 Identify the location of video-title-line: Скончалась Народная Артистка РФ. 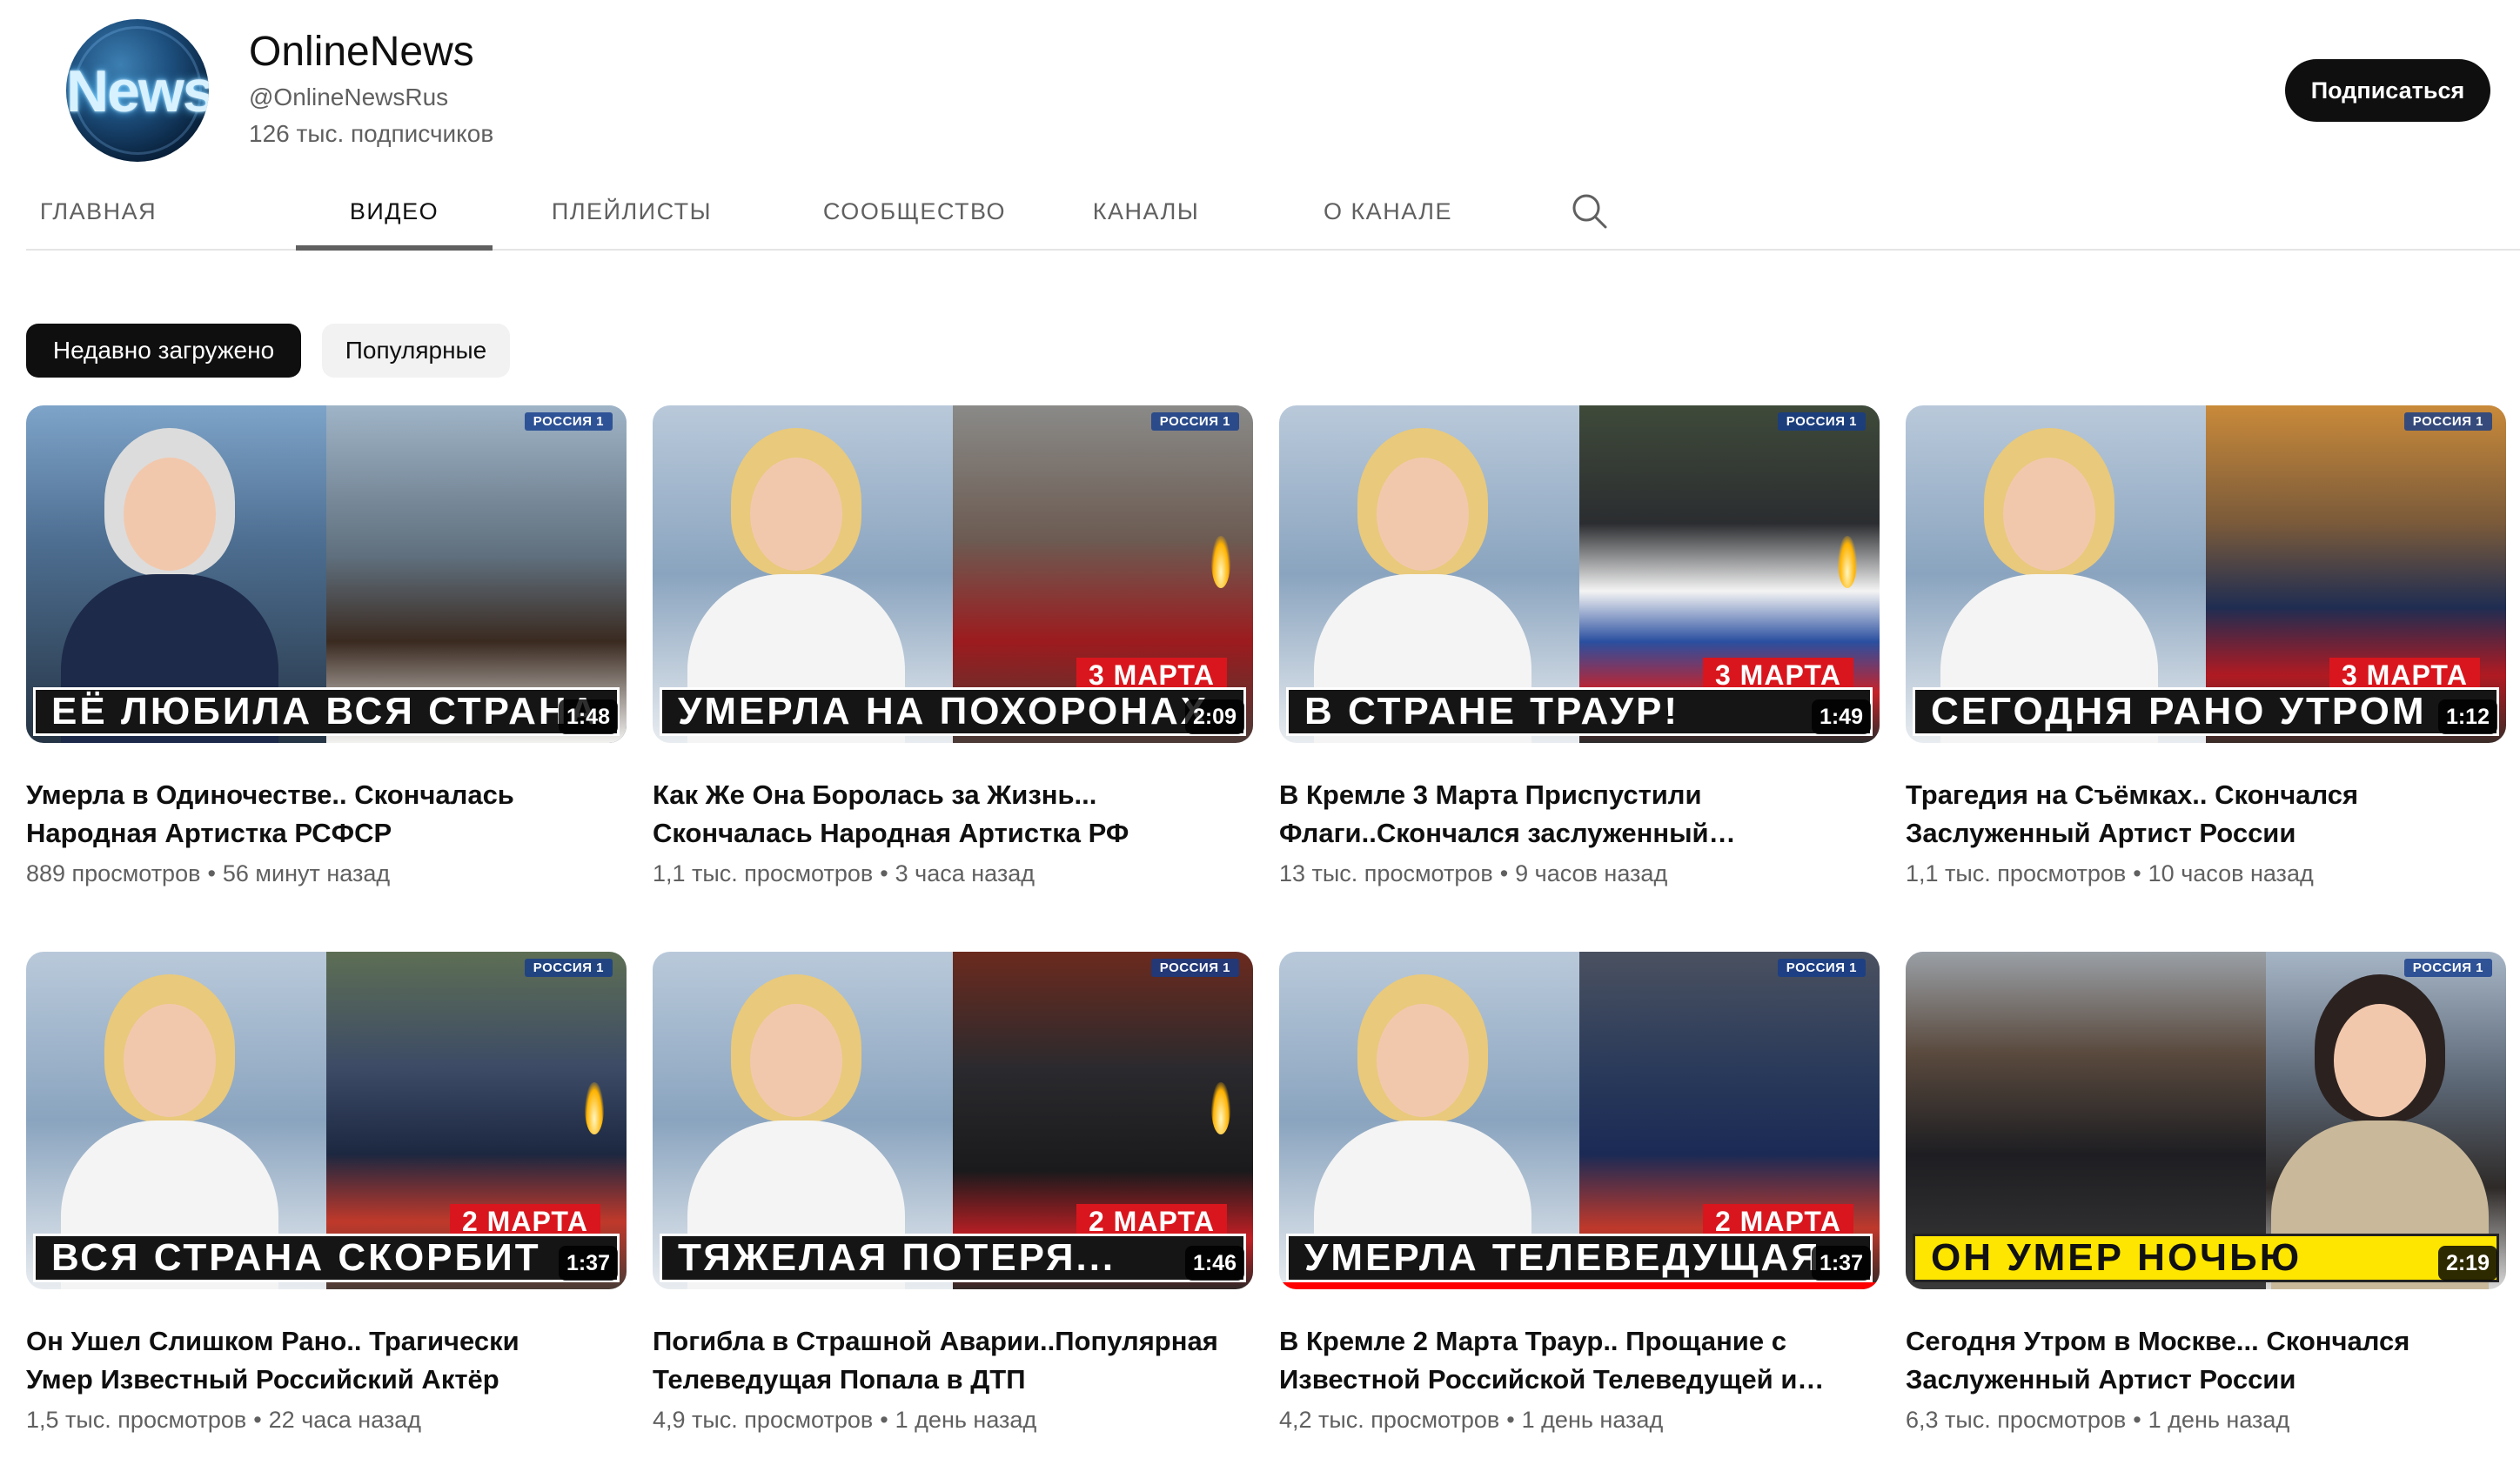
(891, 833).